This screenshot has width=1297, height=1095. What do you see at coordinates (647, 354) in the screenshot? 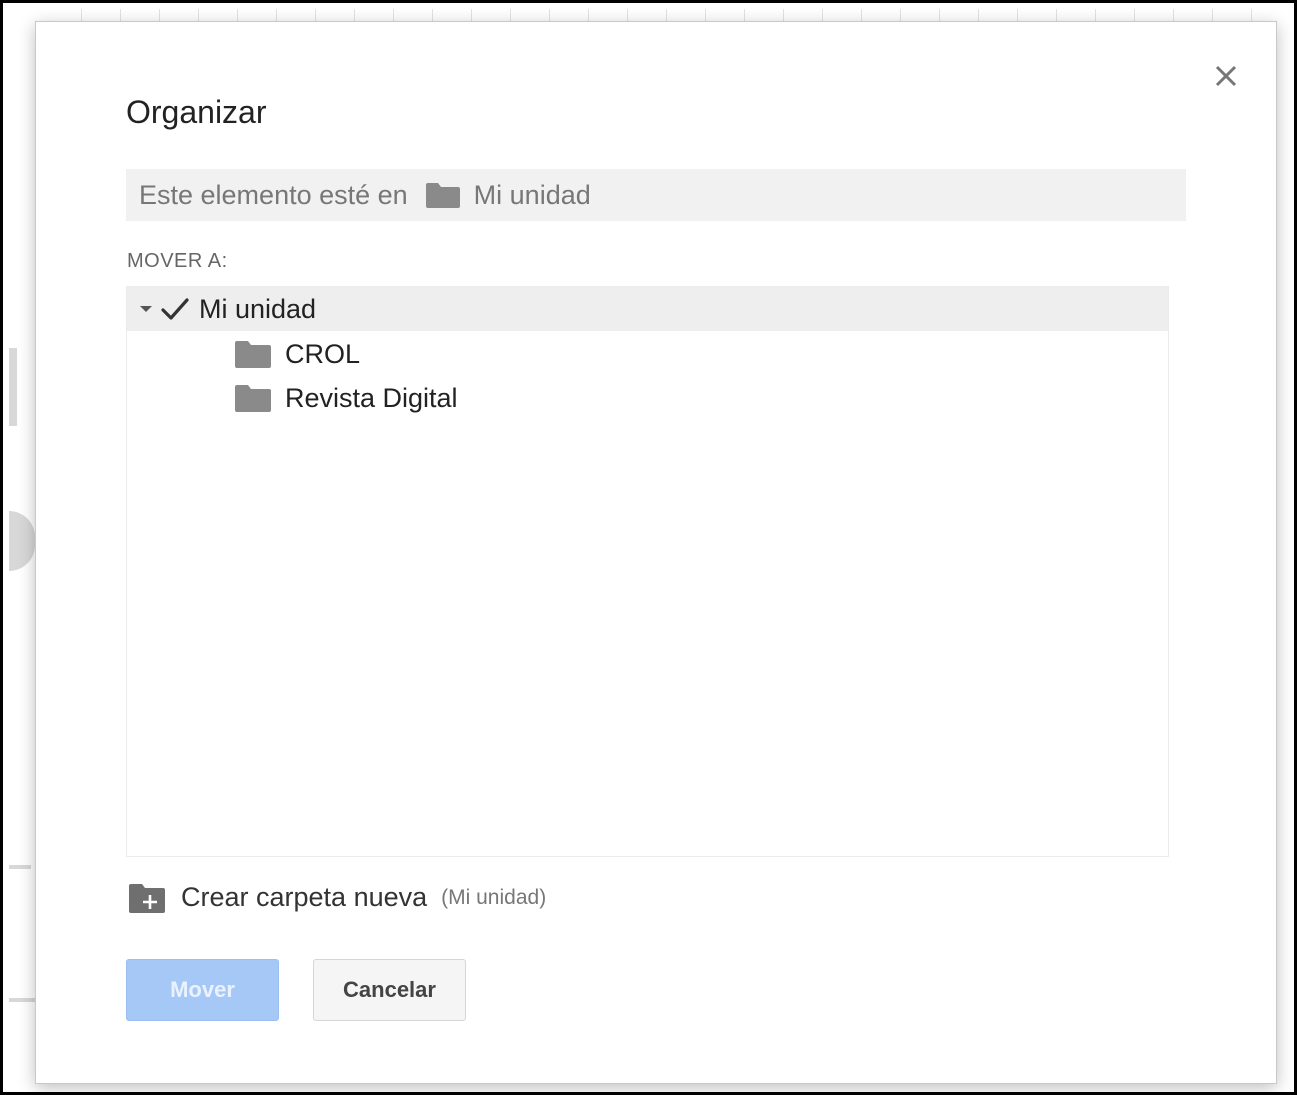
I see `tree-item-crol: CROL` at bounding box center [647, 354].